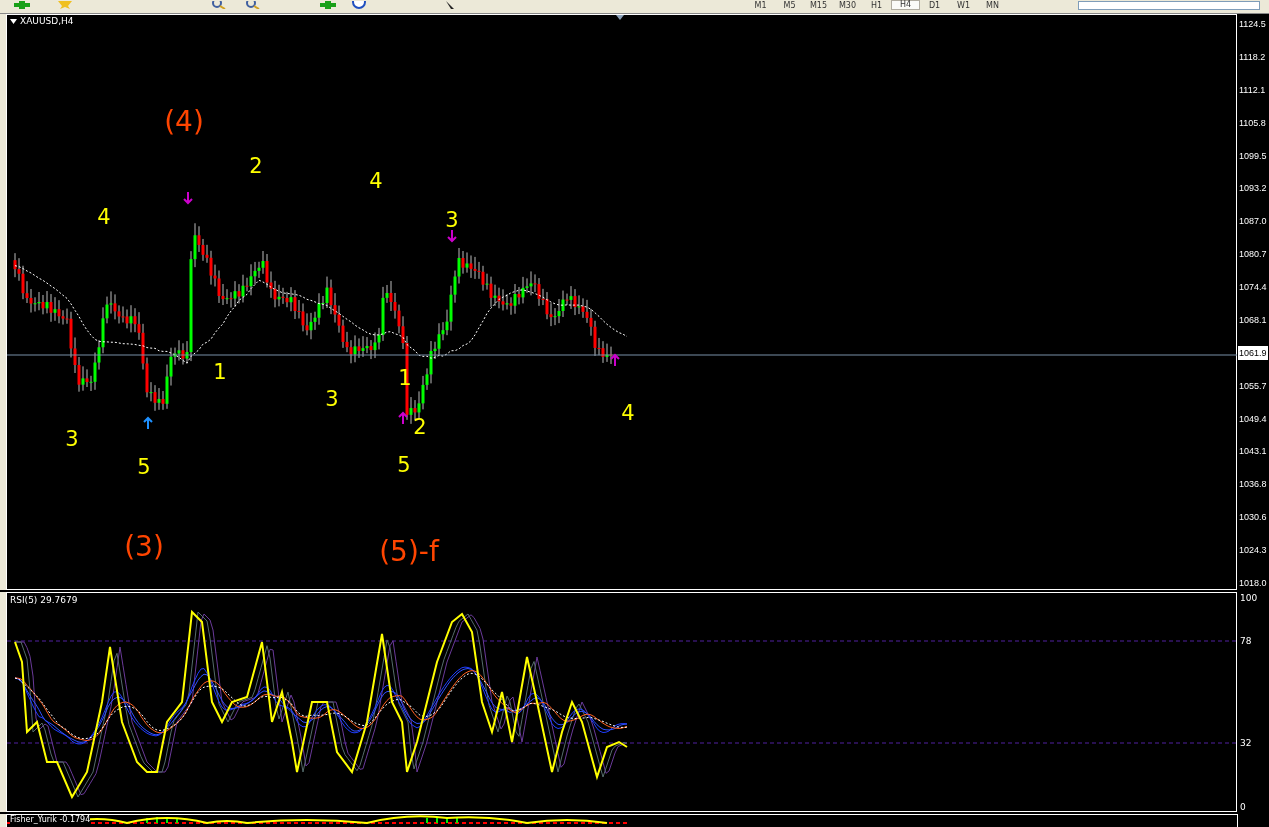 The width and height of the screenshot is (1269, 827). Describe the element at coordinates (1253, 550) in the screenshot. I see `price-label: 1024.3` at that location.